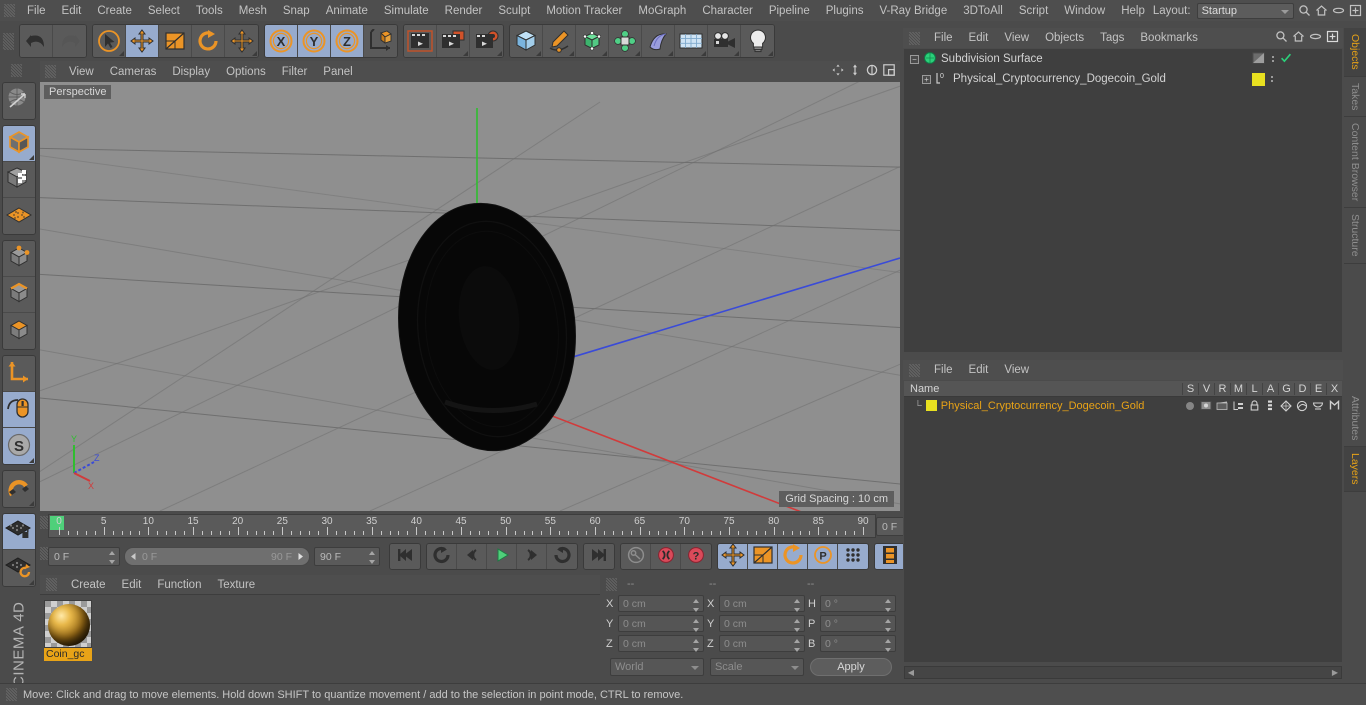  What do you see at coordinates (347, 556) in the screenshot?
I see `max-frame-field: 90 F` at bounding box center [347, 556].